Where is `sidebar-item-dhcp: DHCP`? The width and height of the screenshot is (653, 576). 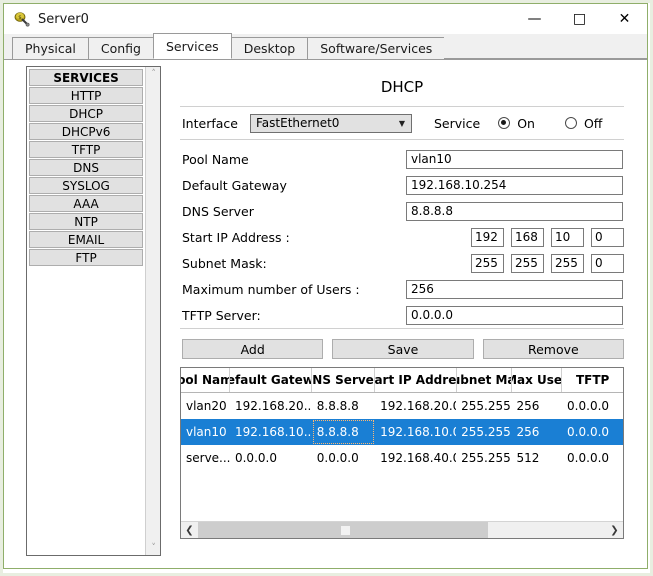
sidebar-item-dhcp: DHCP is located at coordinates (86, 113).